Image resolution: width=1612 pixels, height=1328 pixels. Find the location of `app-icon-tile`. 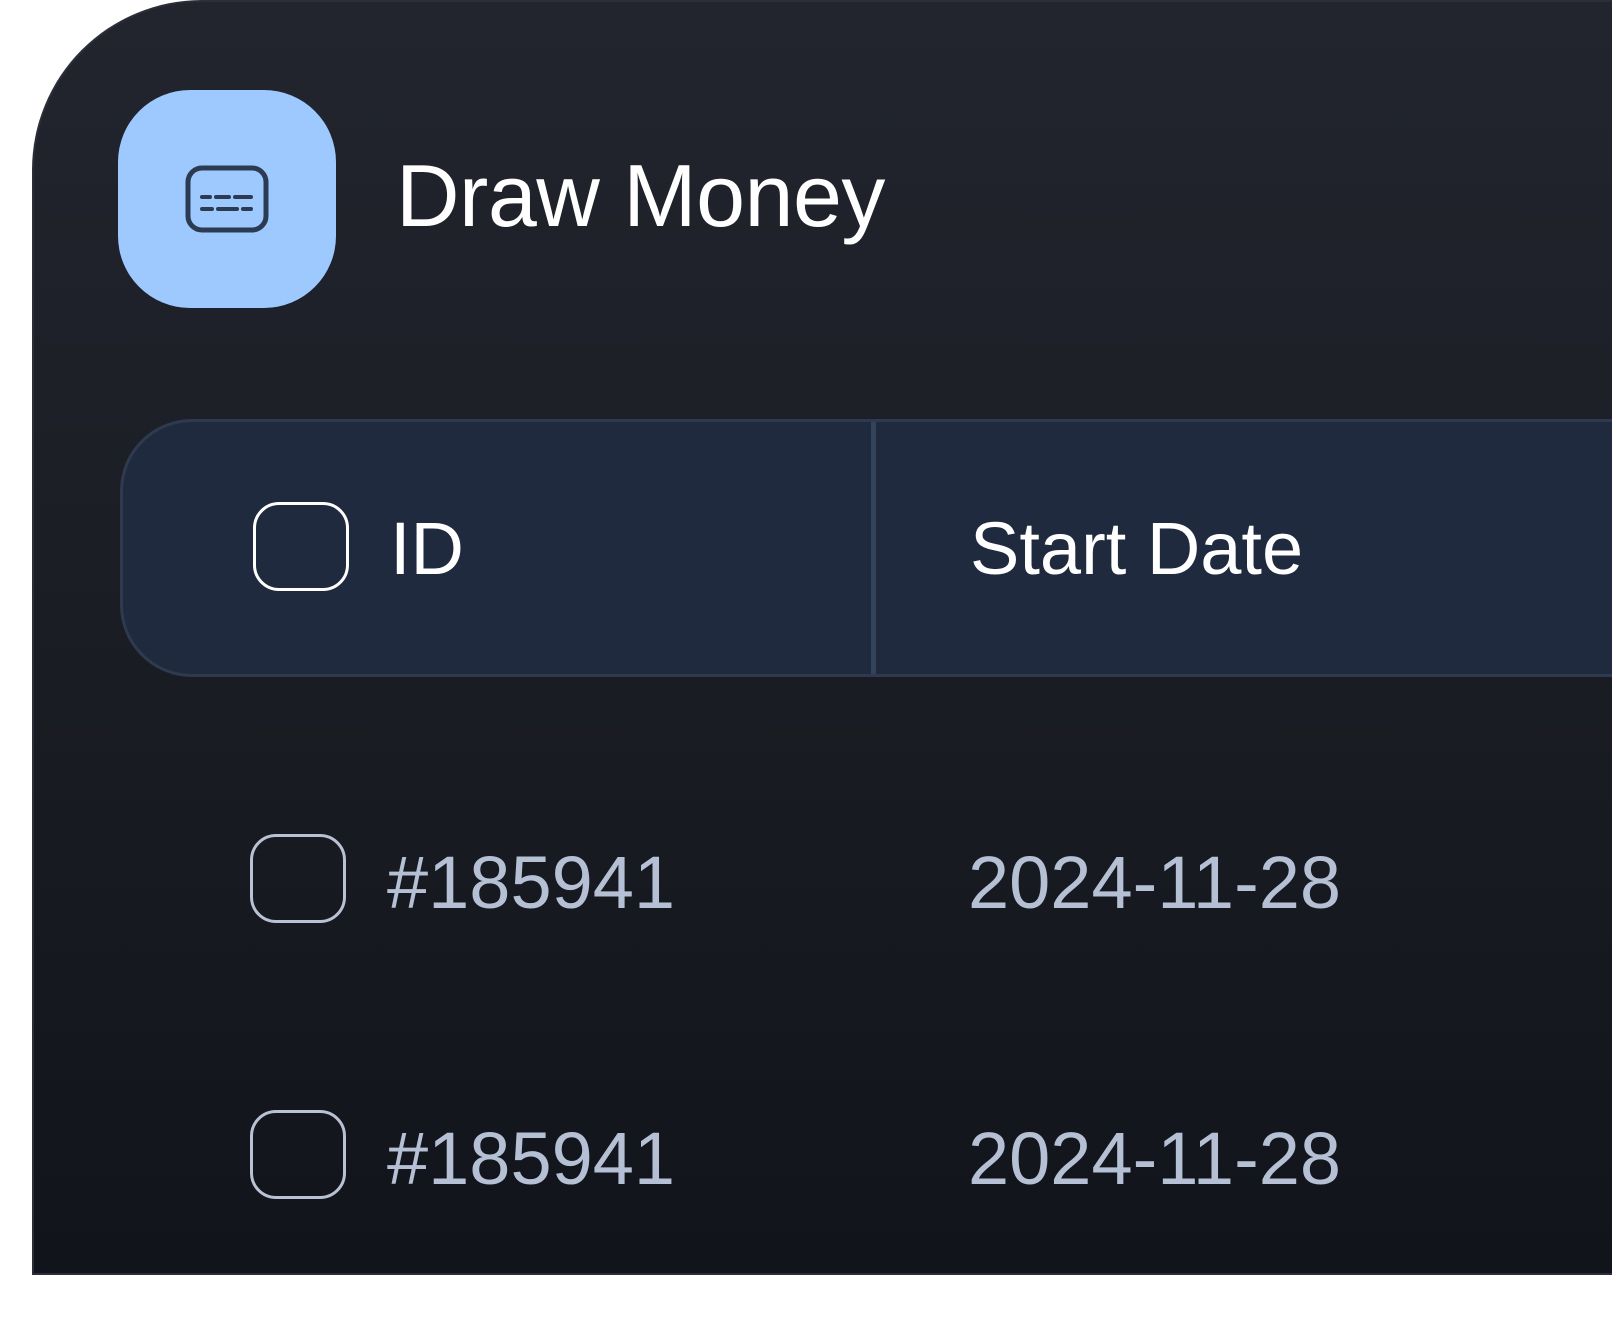

app-icon-tile is located at coordinates (227, 199).